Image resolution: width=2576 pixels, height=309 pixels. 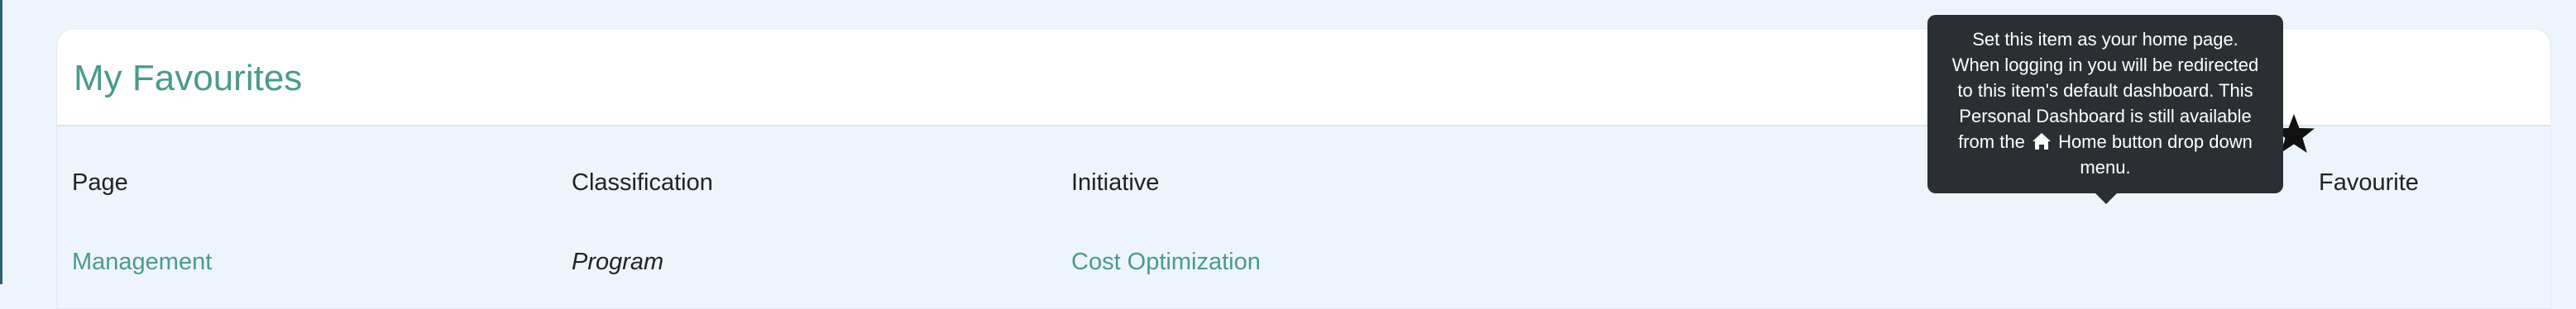 What do you see at coordinates (1991, 141) in the screenshot?
I see `tooltip-text: from the` at bounding box center [1991, 141].